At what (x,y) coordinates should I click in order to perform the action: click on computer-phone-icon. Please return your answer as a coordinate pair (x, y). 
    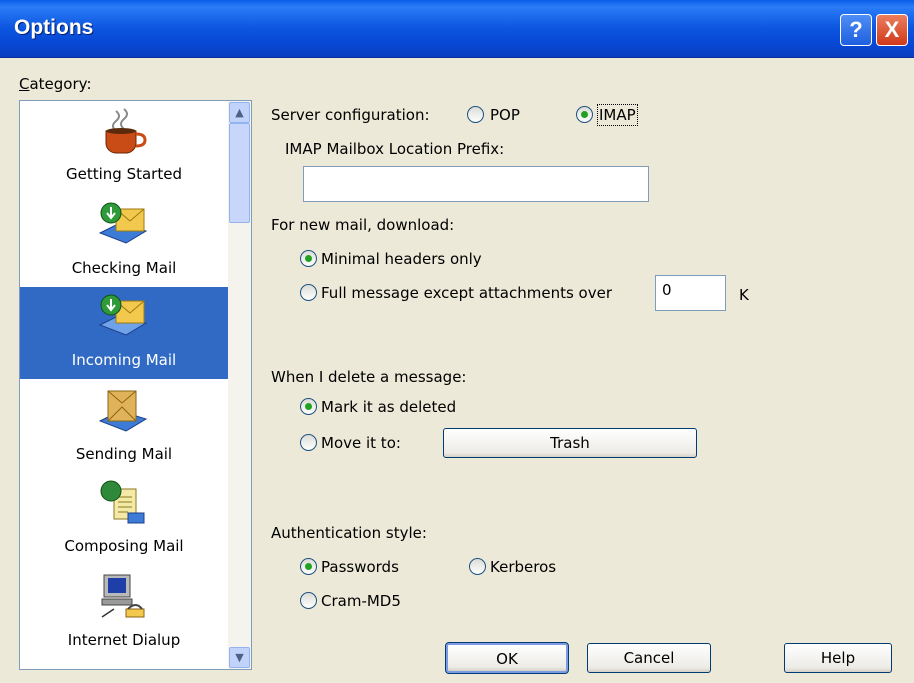
    Looking at the image, I should click on (123, 596).